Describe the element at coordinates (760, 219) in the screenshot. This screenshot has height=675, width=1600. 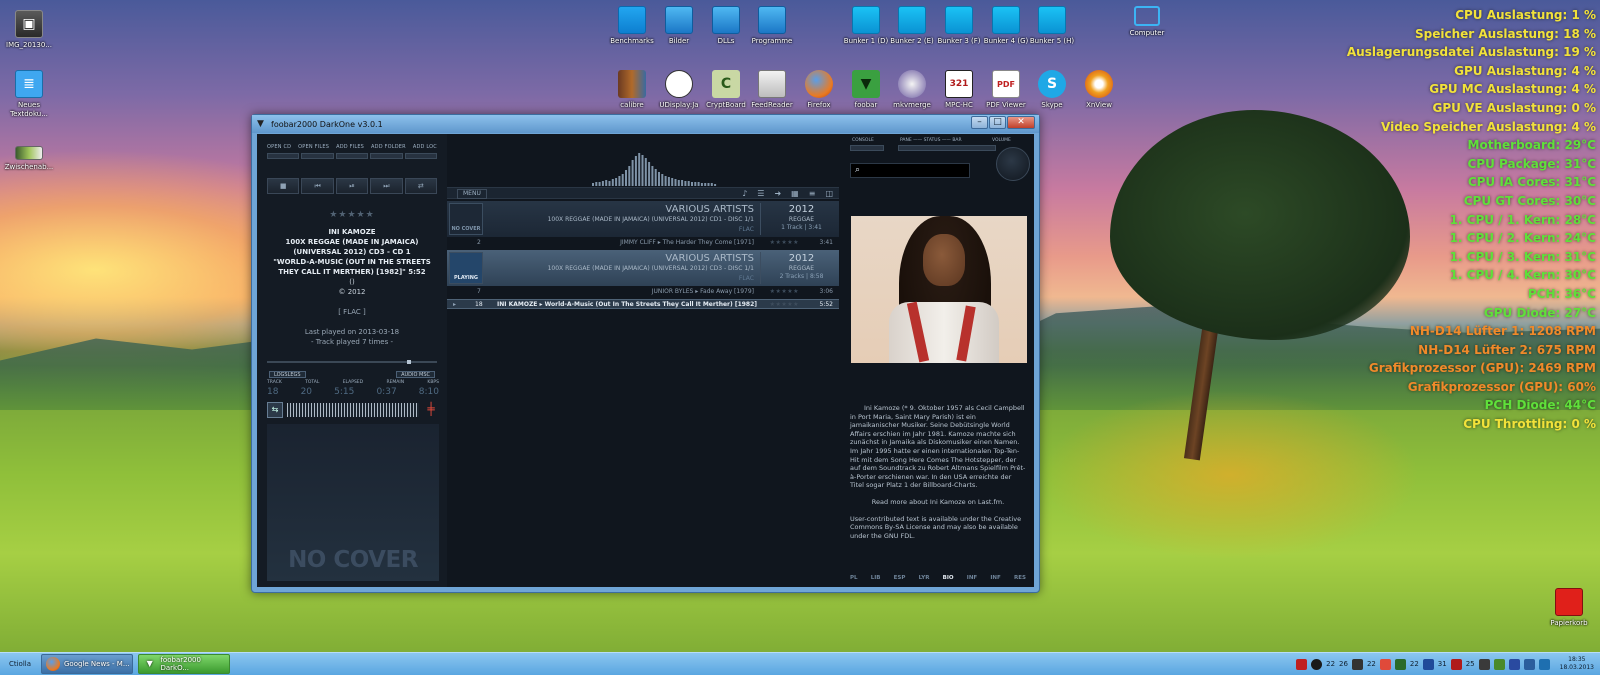
I see `group-separator` at that location.